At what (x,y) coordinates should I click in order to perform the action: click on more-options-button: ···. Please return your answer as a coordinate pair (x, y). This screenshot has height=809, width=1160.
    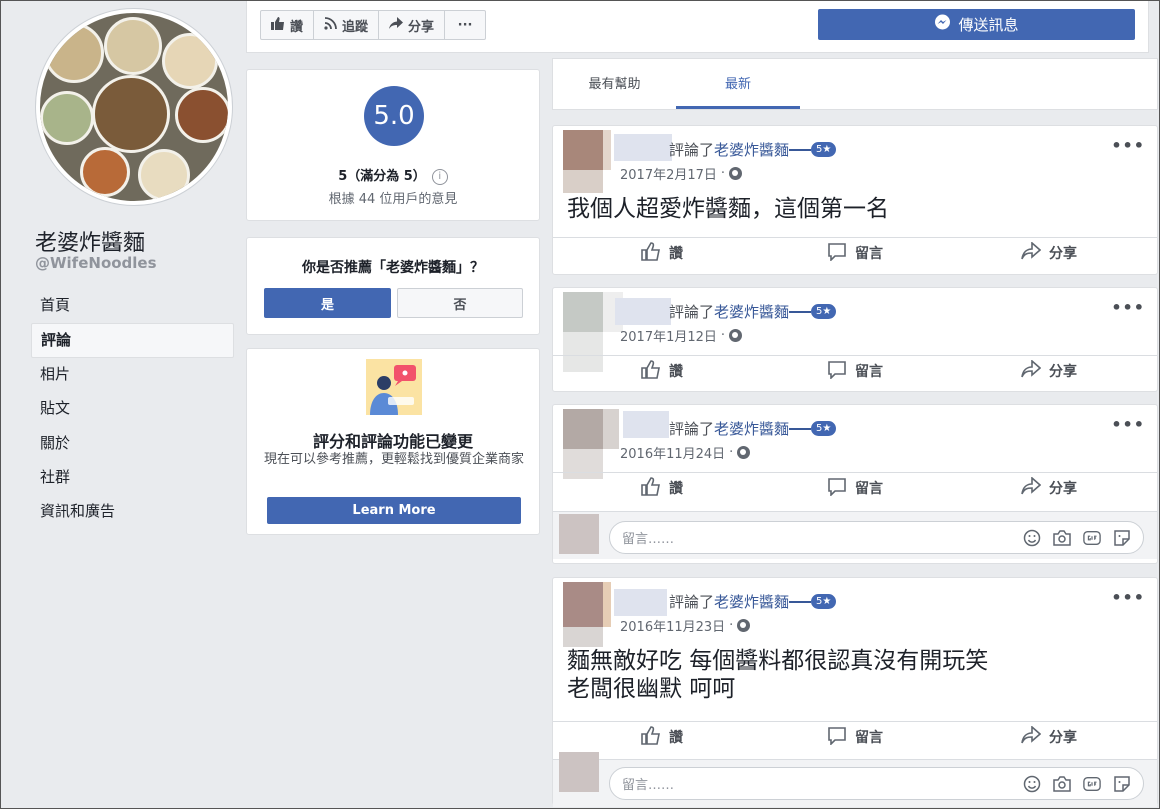
    Looking at the image, I should click on (465, 25).